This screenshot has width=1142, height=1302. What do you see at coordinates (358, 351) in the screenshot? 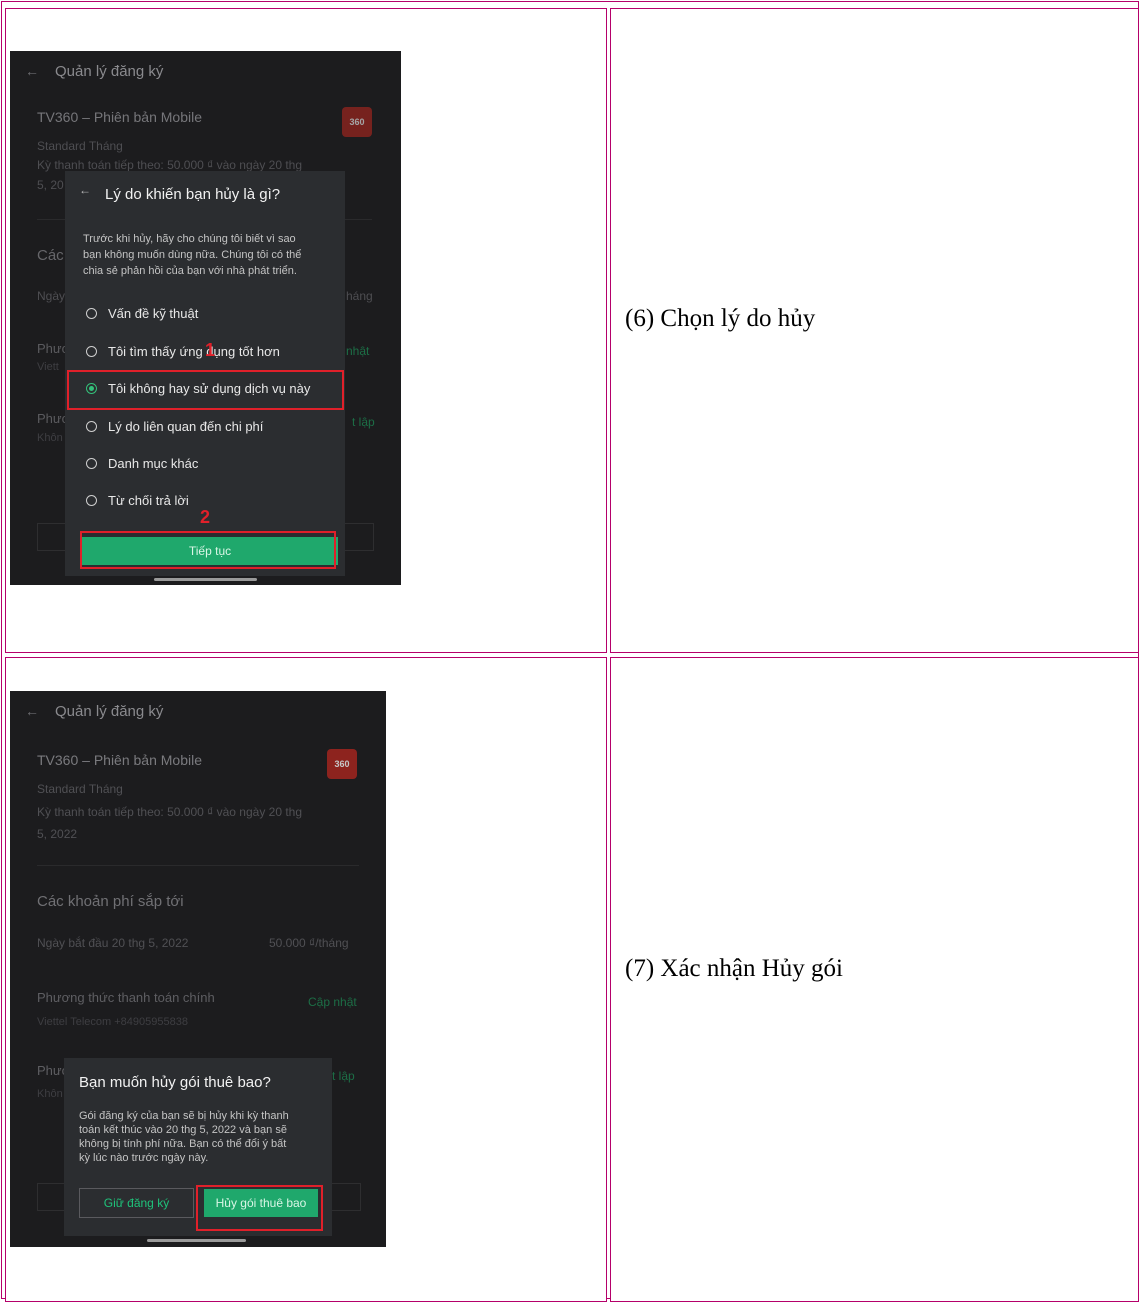
I see `bg-right: nhật` at bounding box center [358, 351].